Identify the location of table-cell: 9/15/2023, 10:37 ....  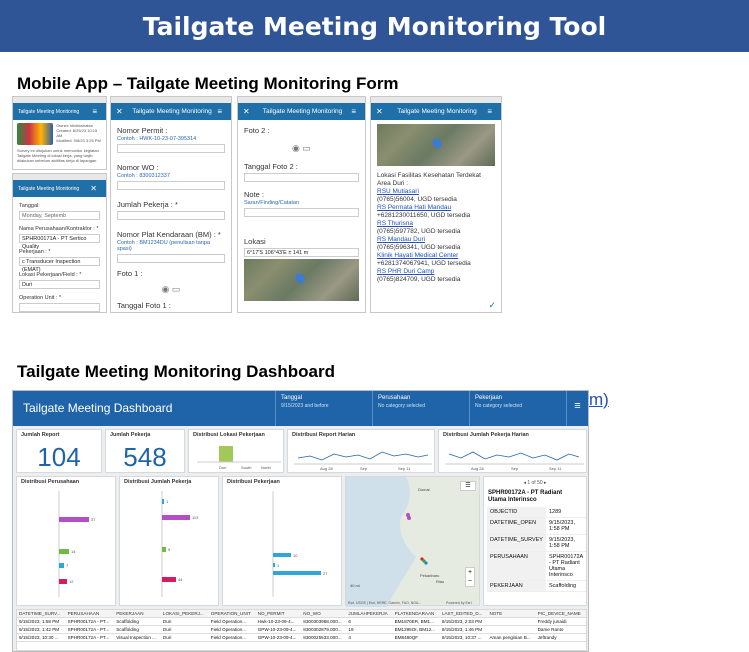
(463, 637).